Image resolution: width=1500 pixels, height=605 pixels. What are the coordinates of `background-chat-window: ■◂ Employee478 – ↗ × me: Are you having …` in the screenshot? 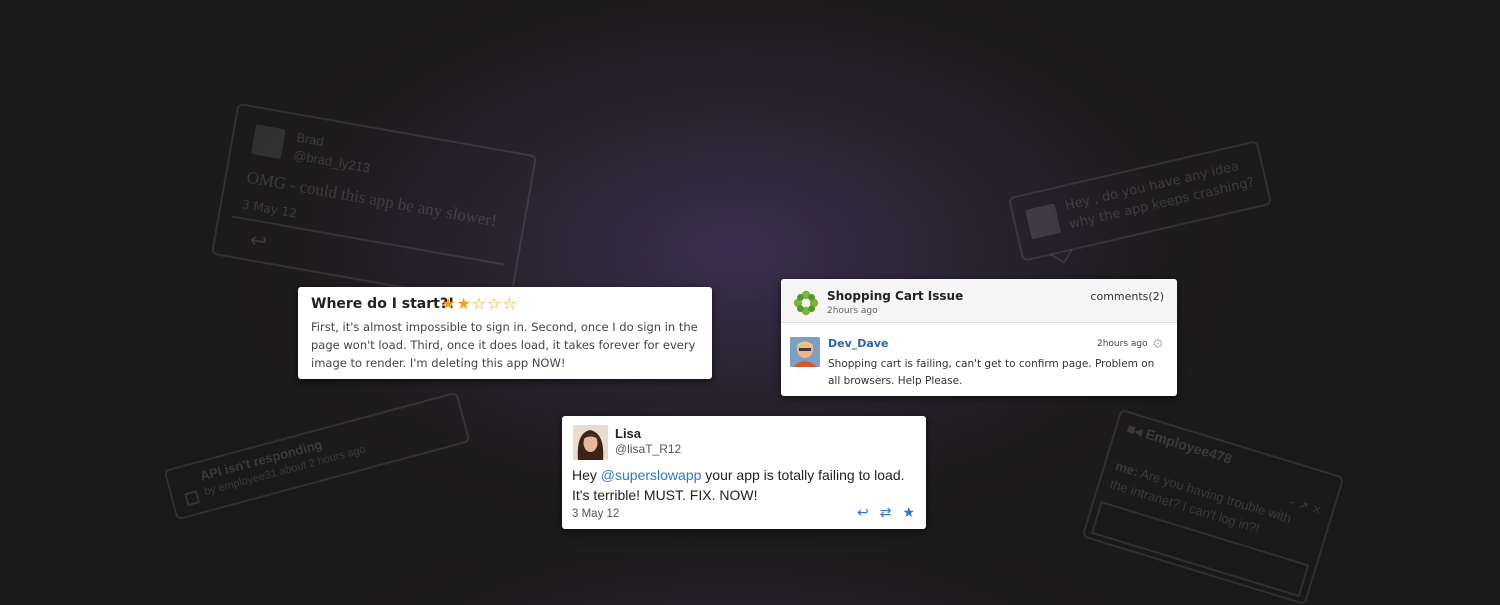 It's located at (1213, 506).